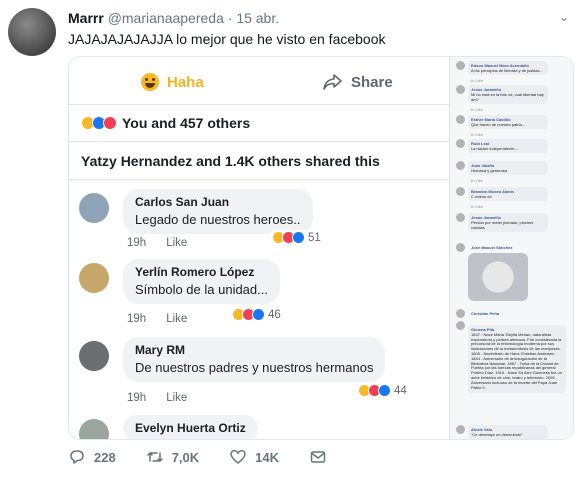  What do you see at coordinates (314, 237) in the screenshot?
I see `reaction-count: 51` at bounding box center [314, 237].